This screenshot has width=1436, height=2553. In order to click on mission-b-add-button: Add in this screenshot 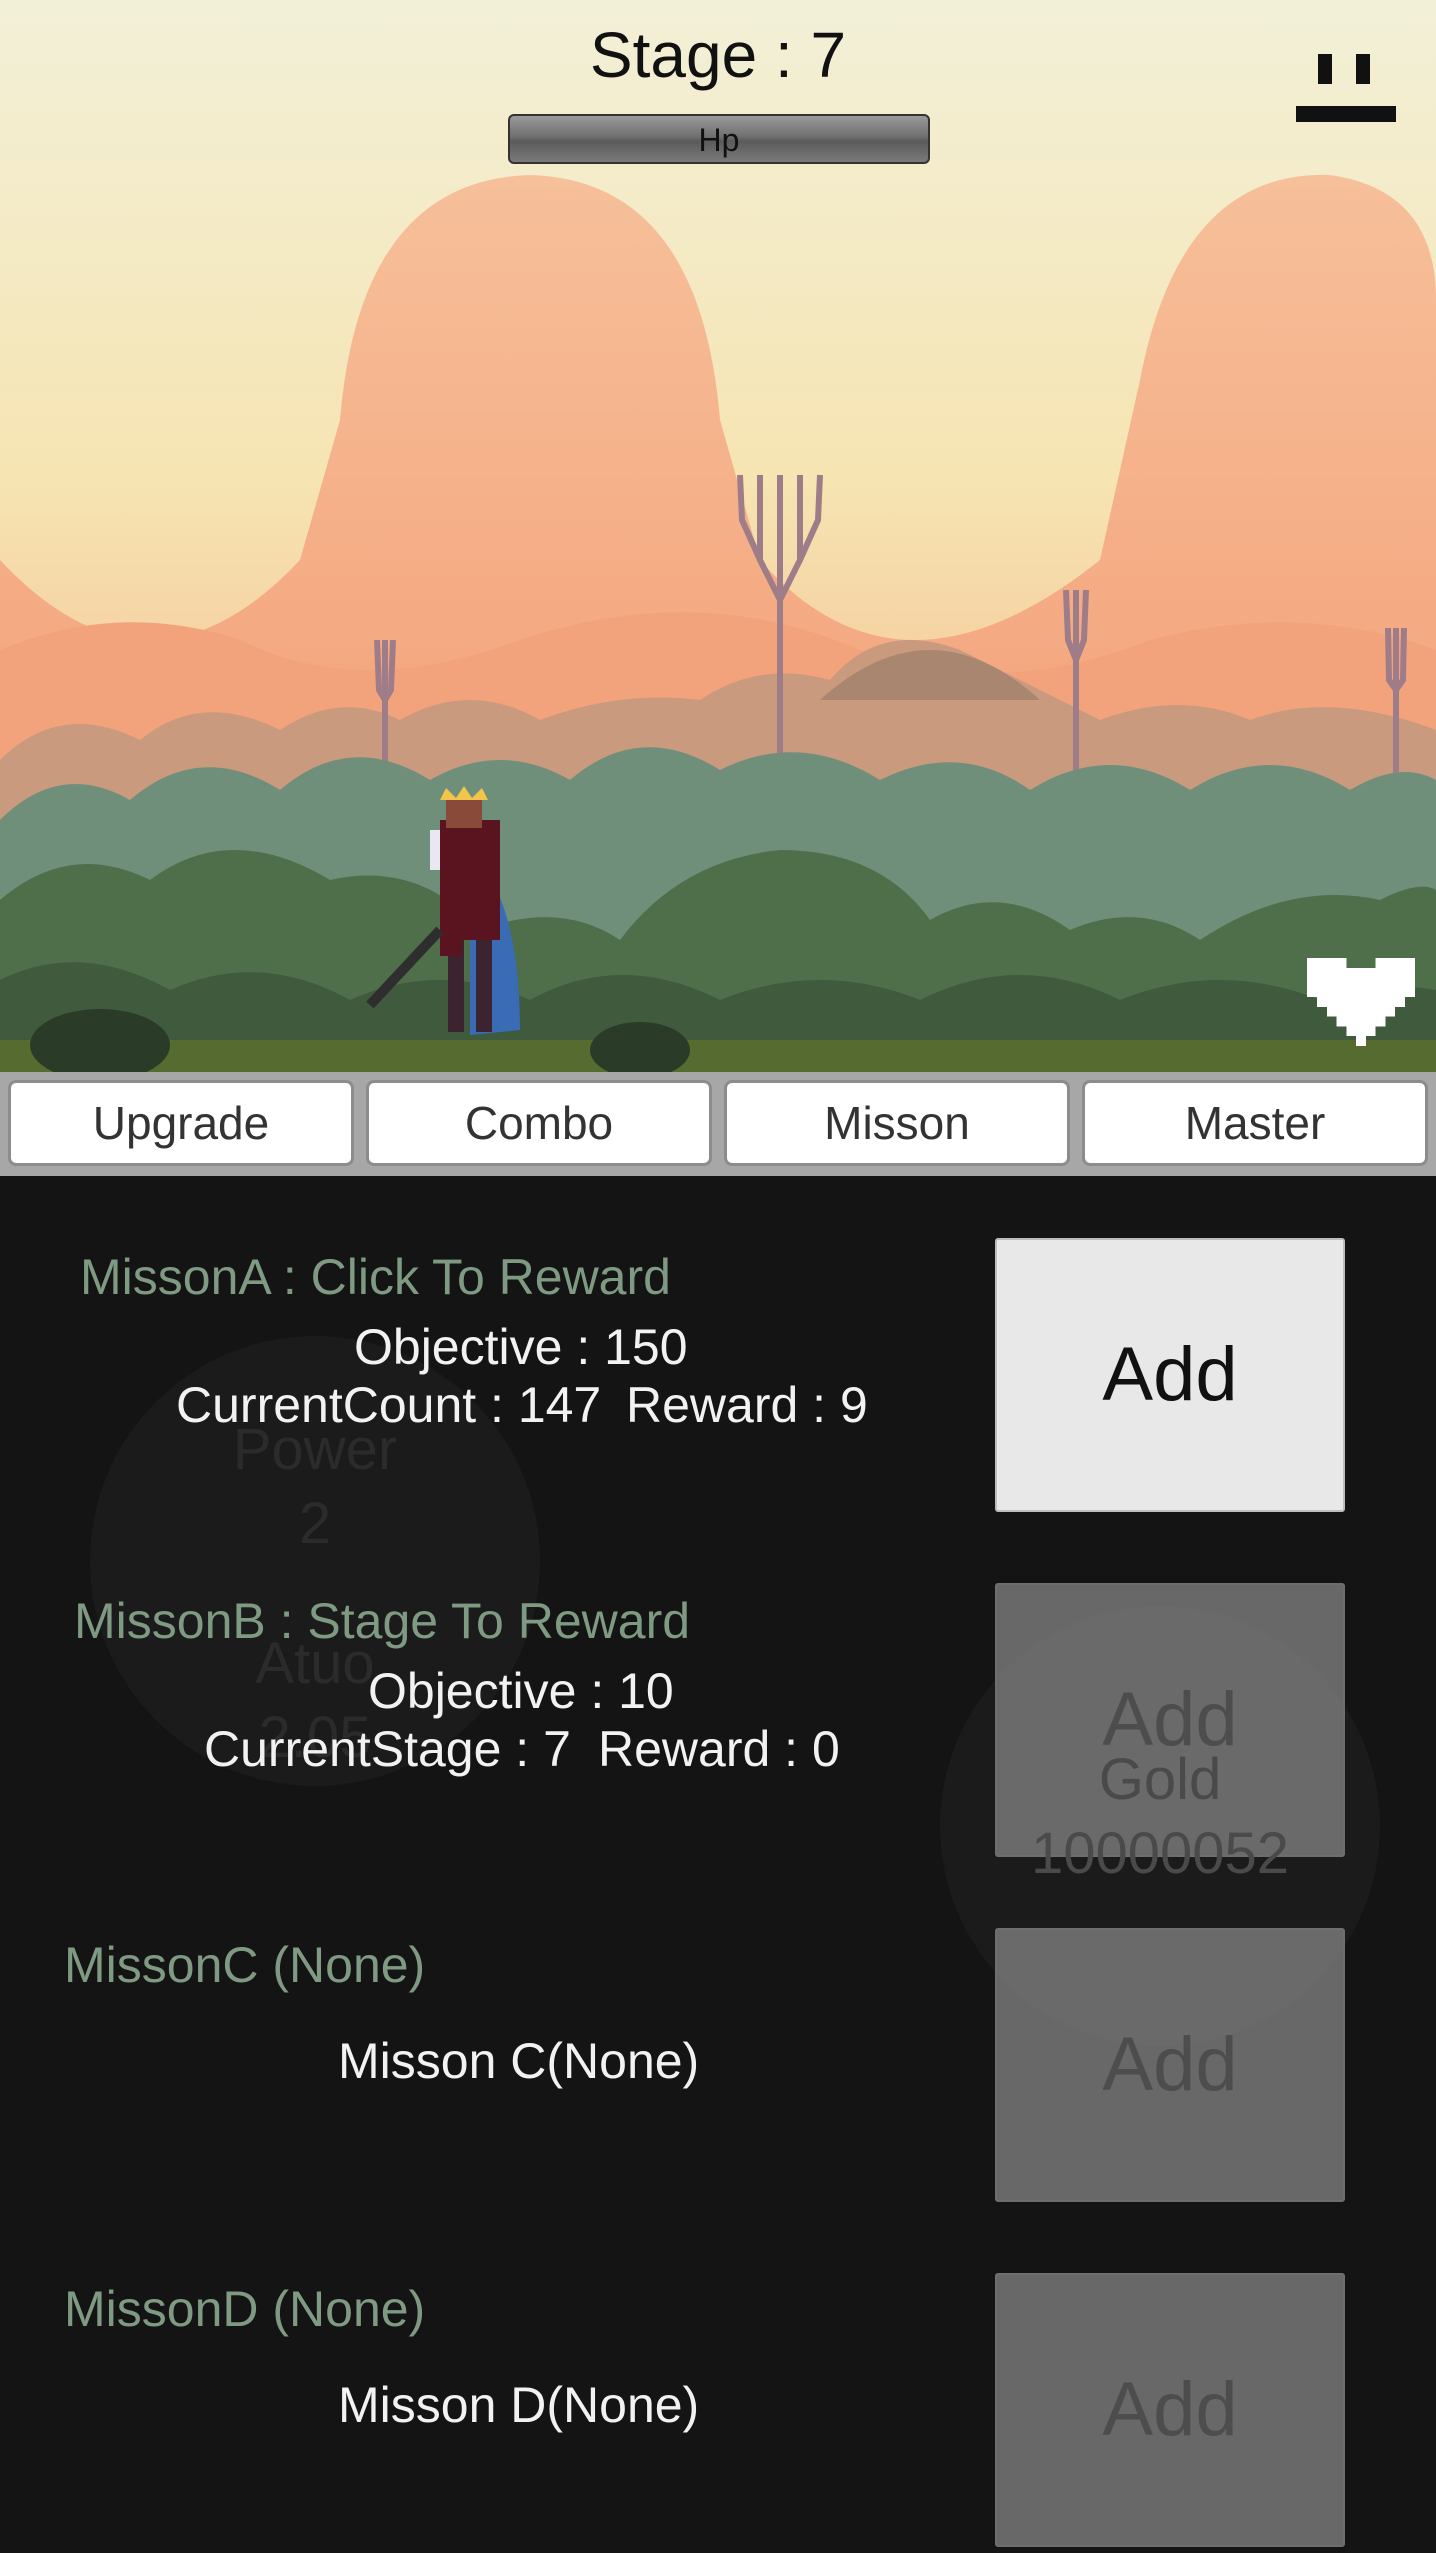, I will do `click(1170, 1720)`.